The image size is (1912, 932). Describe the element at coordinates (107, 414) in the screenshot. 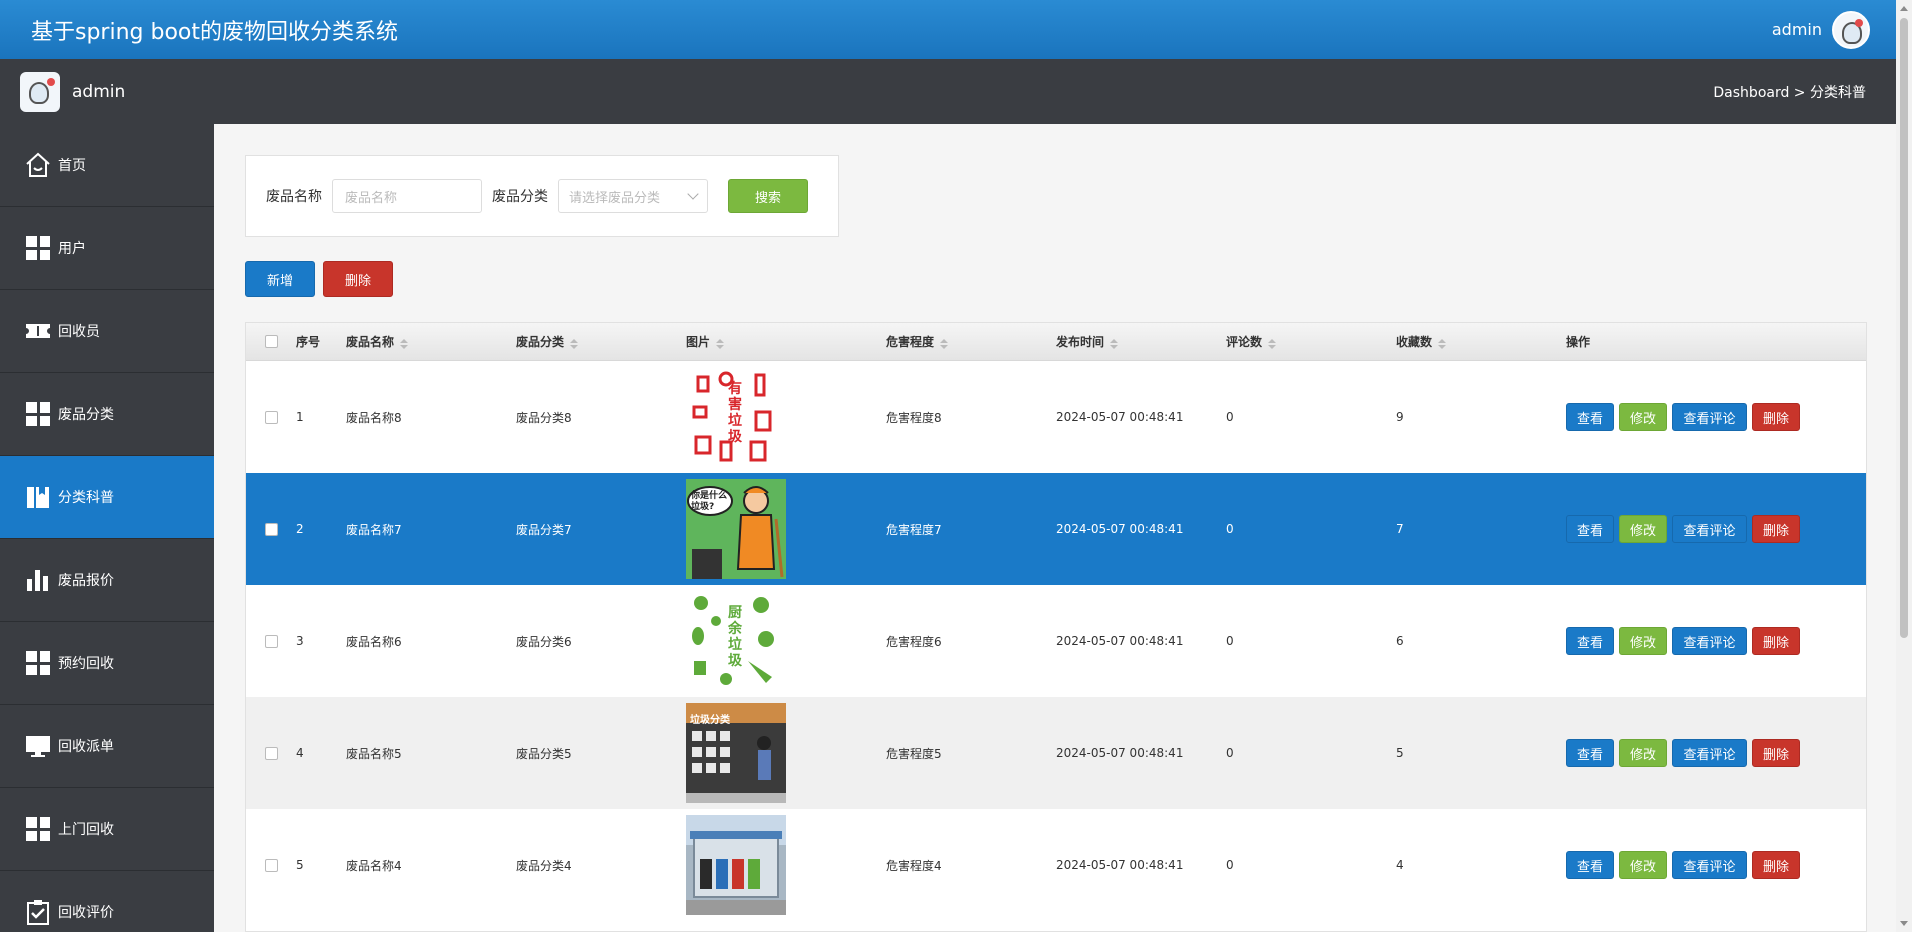

I see `sidebar-item-categories: 废品分类` at that location.